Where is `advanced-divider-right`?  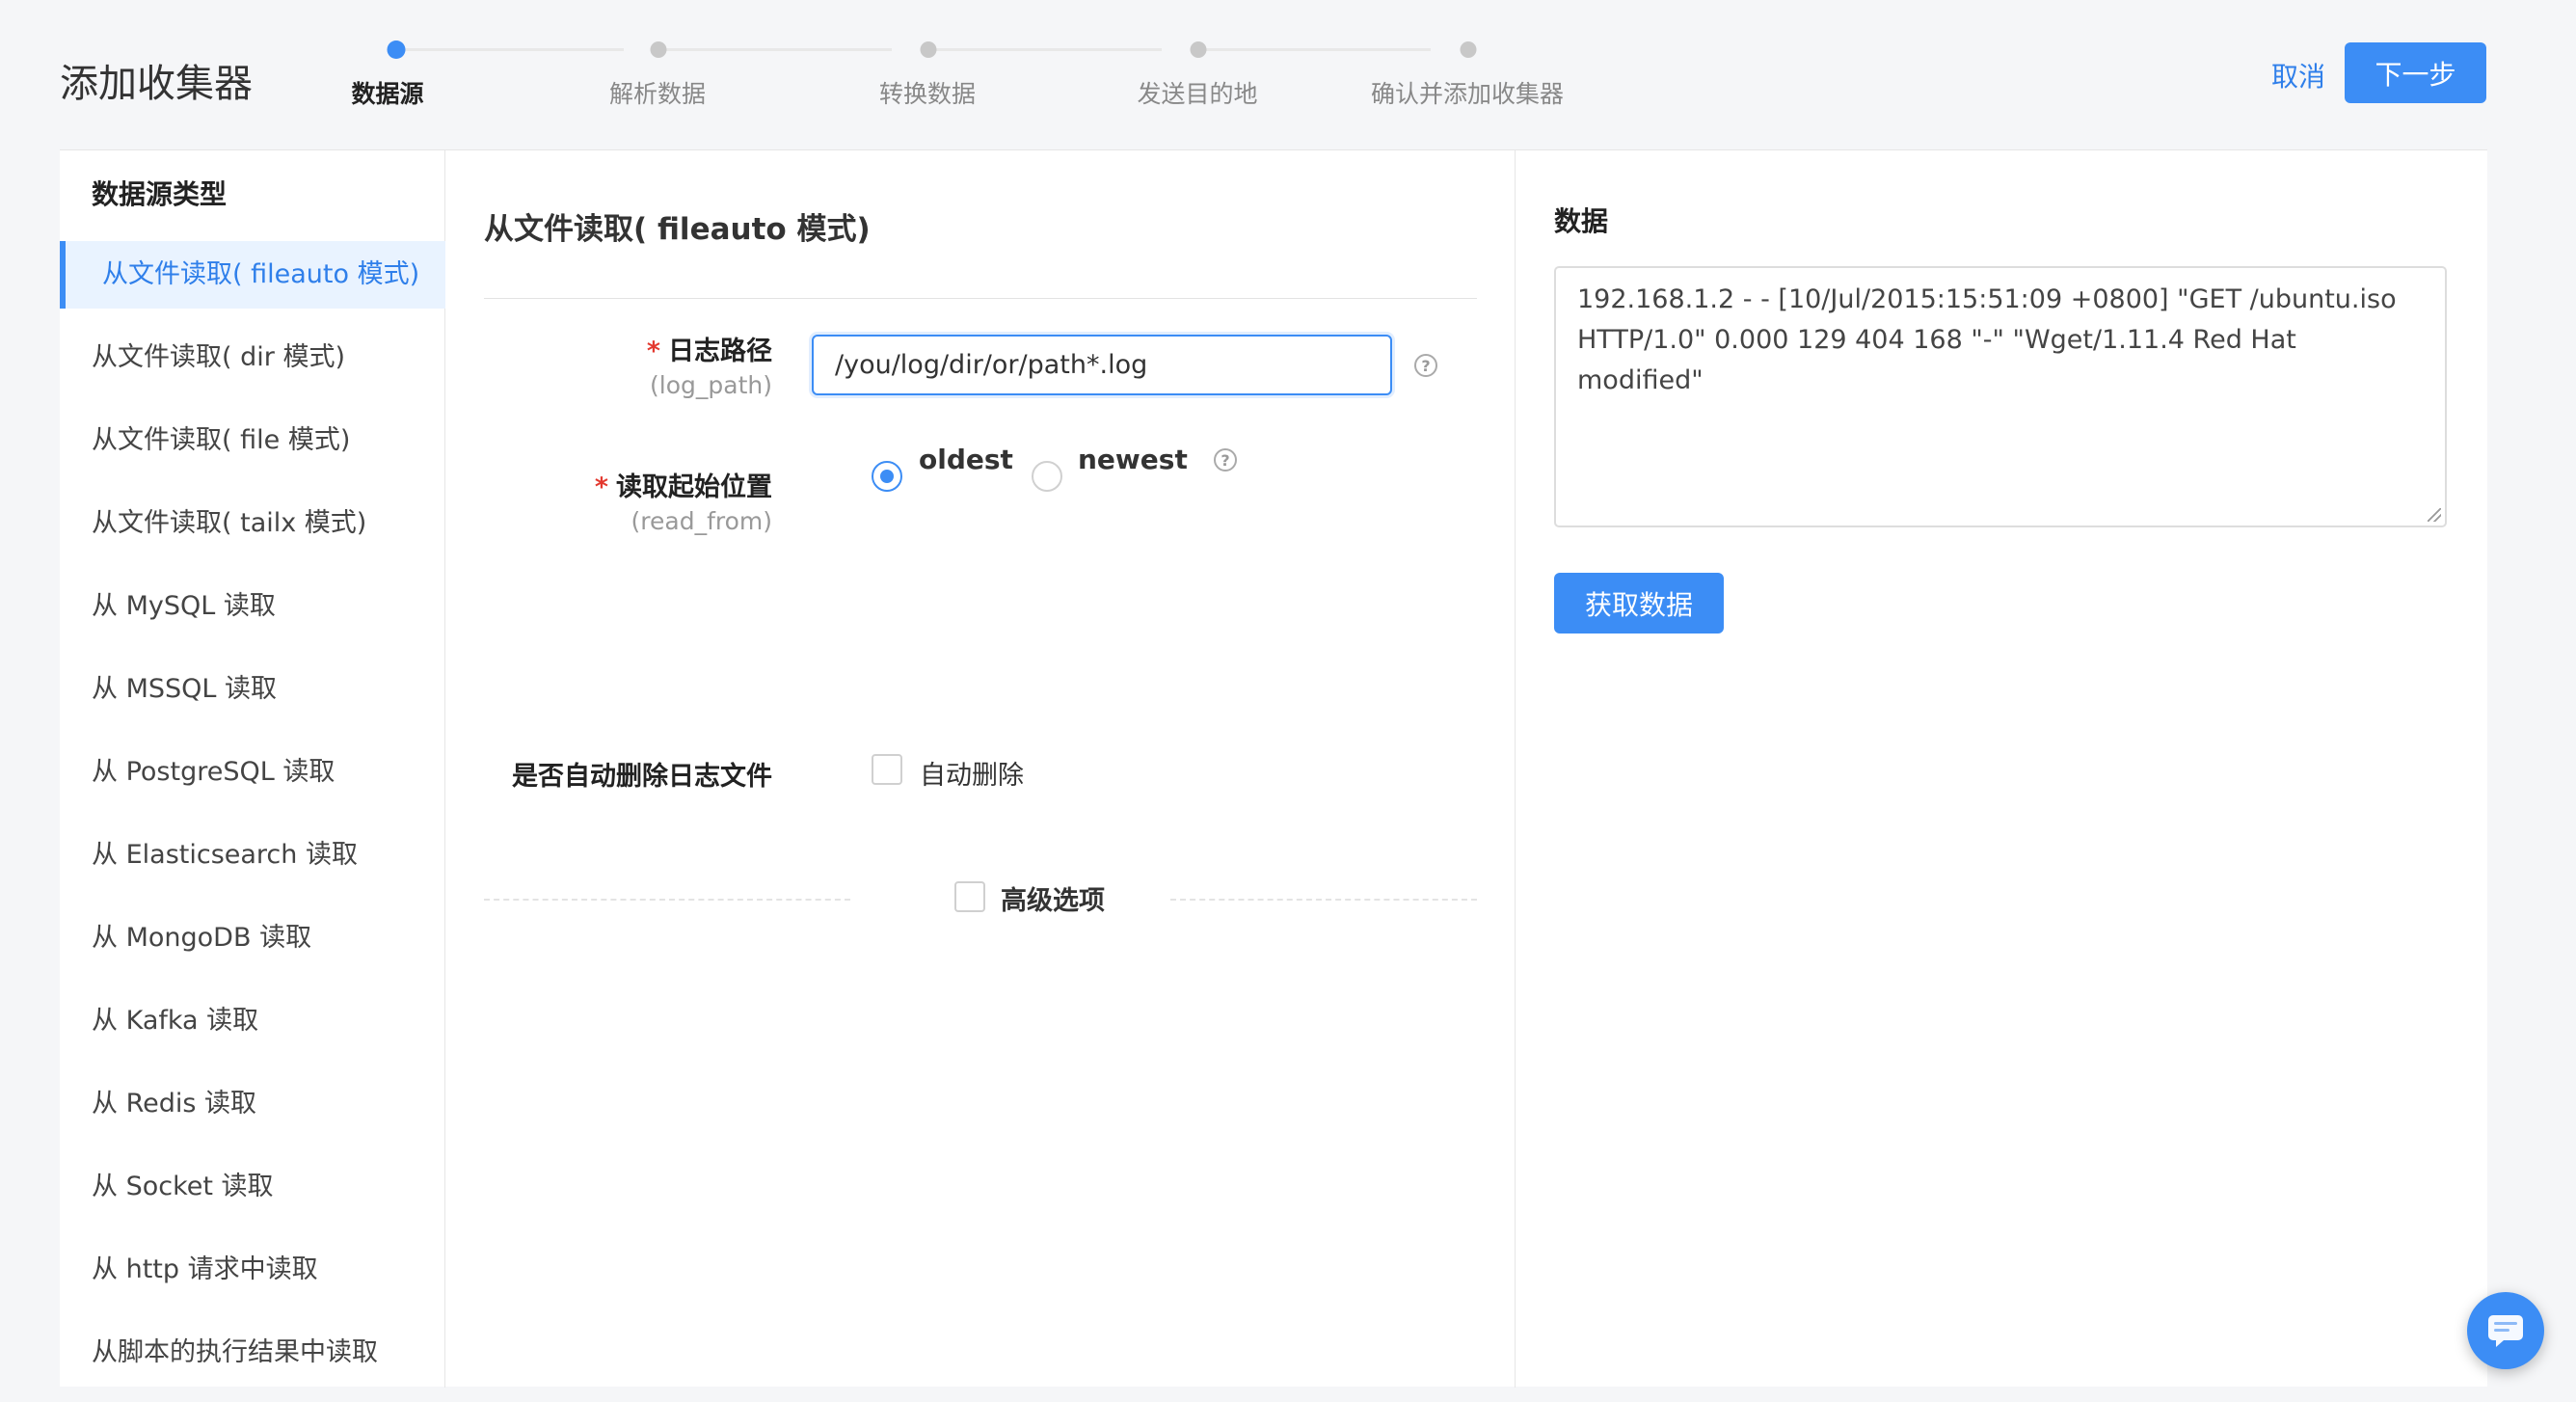 advanced-divider-right is located at coordinates (1324, 900).